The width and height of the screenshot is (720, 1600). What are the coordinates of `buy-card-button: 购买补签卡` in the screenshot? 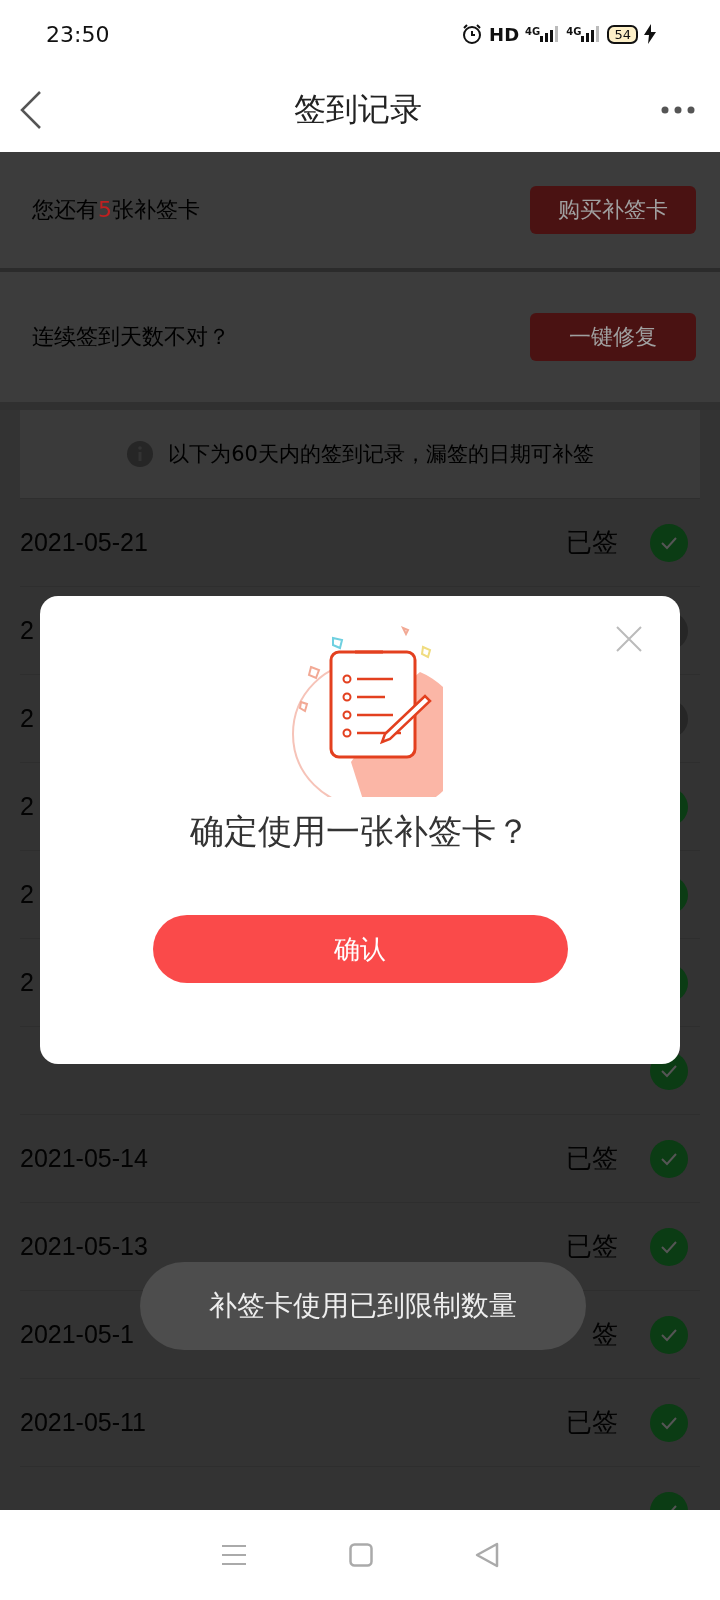 It's located at (613, 210).